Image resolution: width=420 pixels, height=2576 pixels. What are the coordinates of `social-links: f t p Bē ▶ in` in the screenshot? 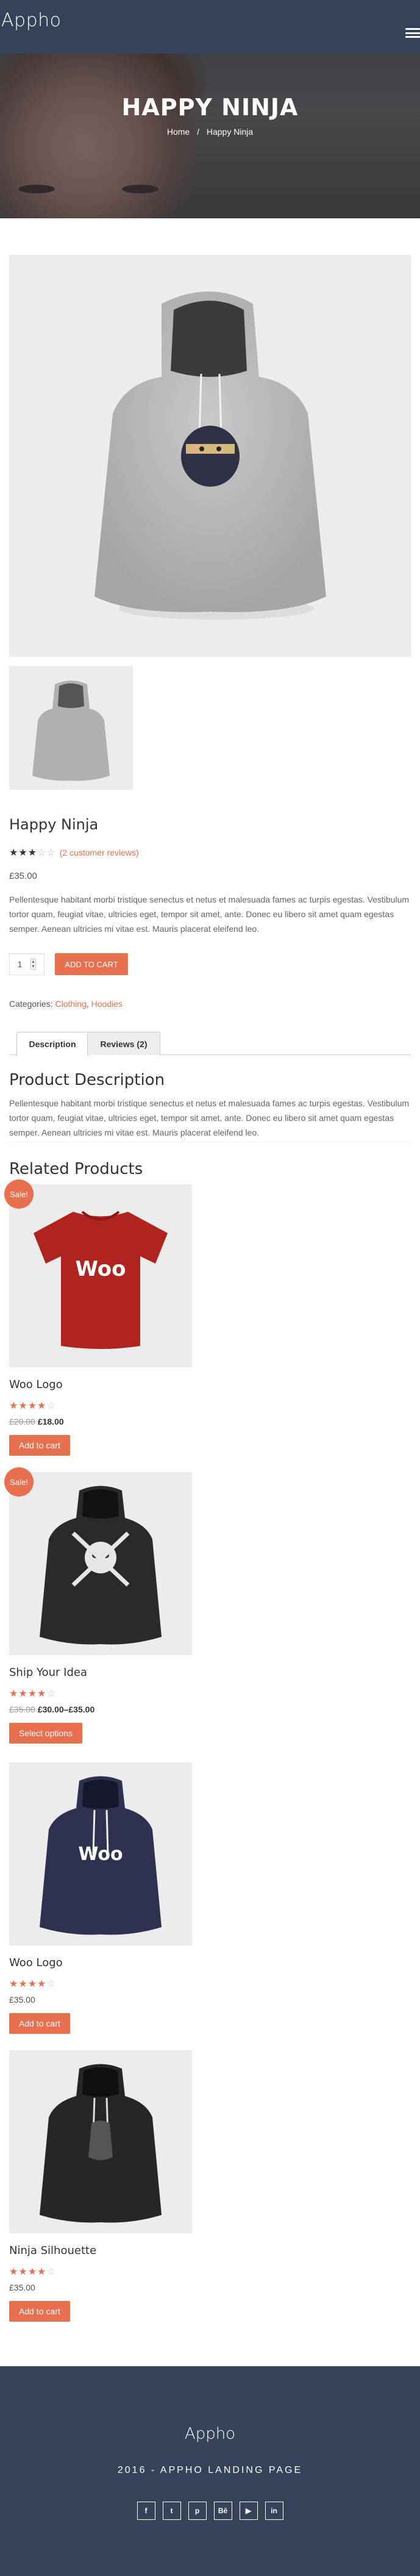 It's located at (210, 2511).